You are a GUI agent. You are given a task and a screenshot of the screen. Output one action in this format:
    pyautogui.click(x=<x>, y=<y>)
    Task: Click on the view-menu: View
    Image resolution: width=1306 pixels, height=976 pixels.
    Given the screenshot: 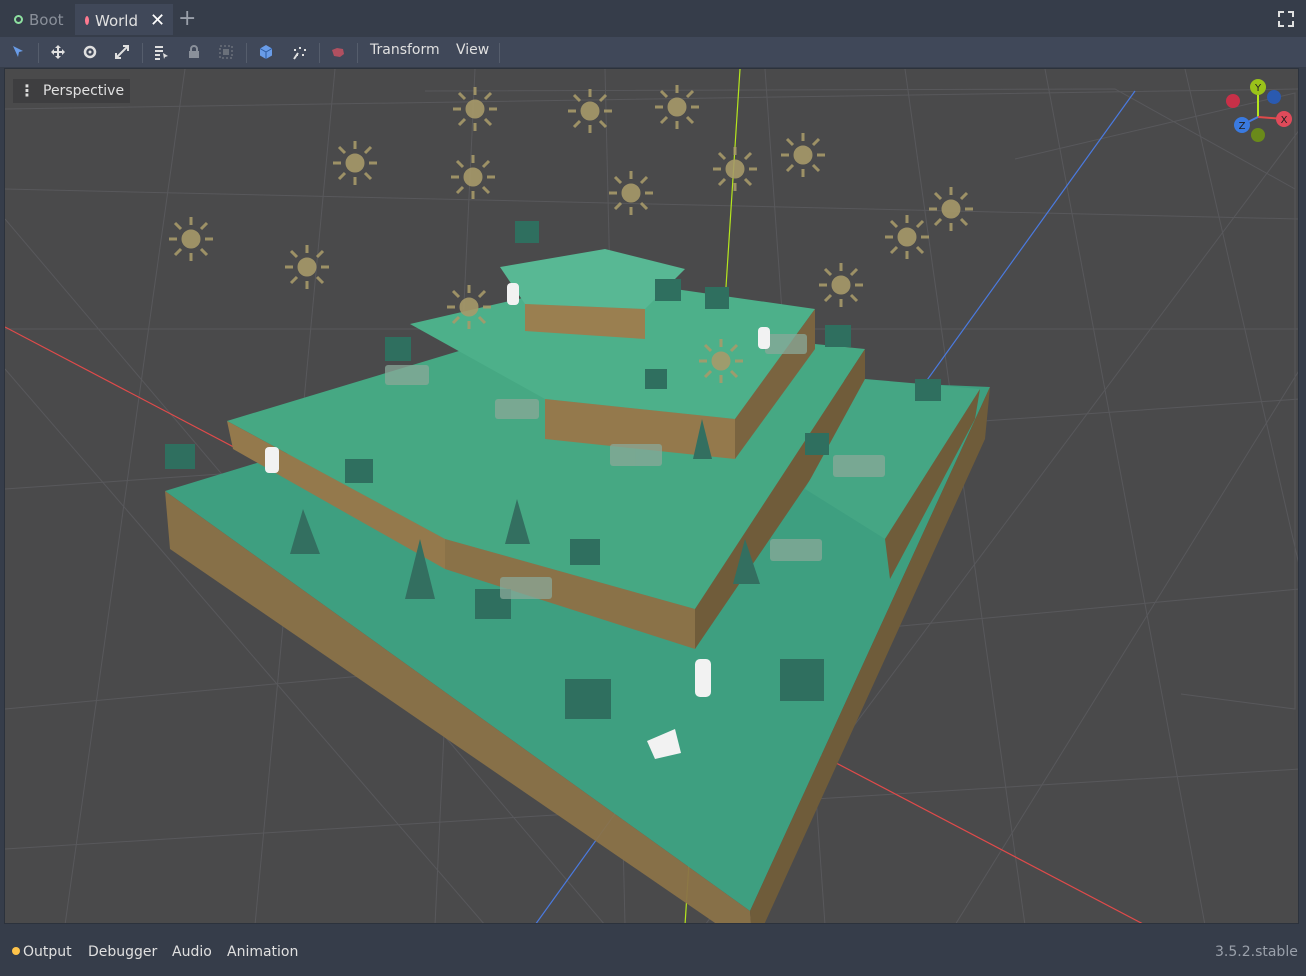 What is the action you would take?
    pyautogui.click(x=472, y=50)
    